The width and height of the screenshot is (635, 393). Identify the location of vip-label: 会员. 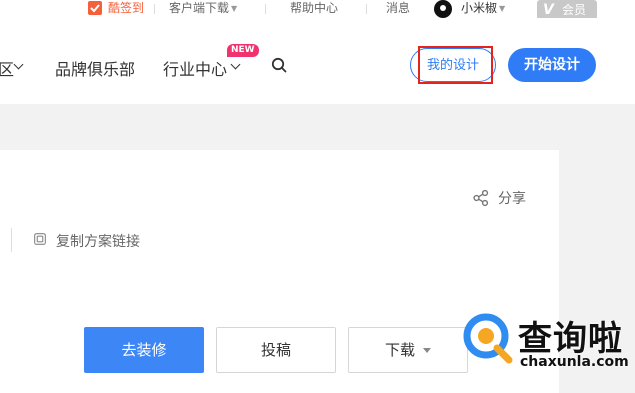
(574, 10).